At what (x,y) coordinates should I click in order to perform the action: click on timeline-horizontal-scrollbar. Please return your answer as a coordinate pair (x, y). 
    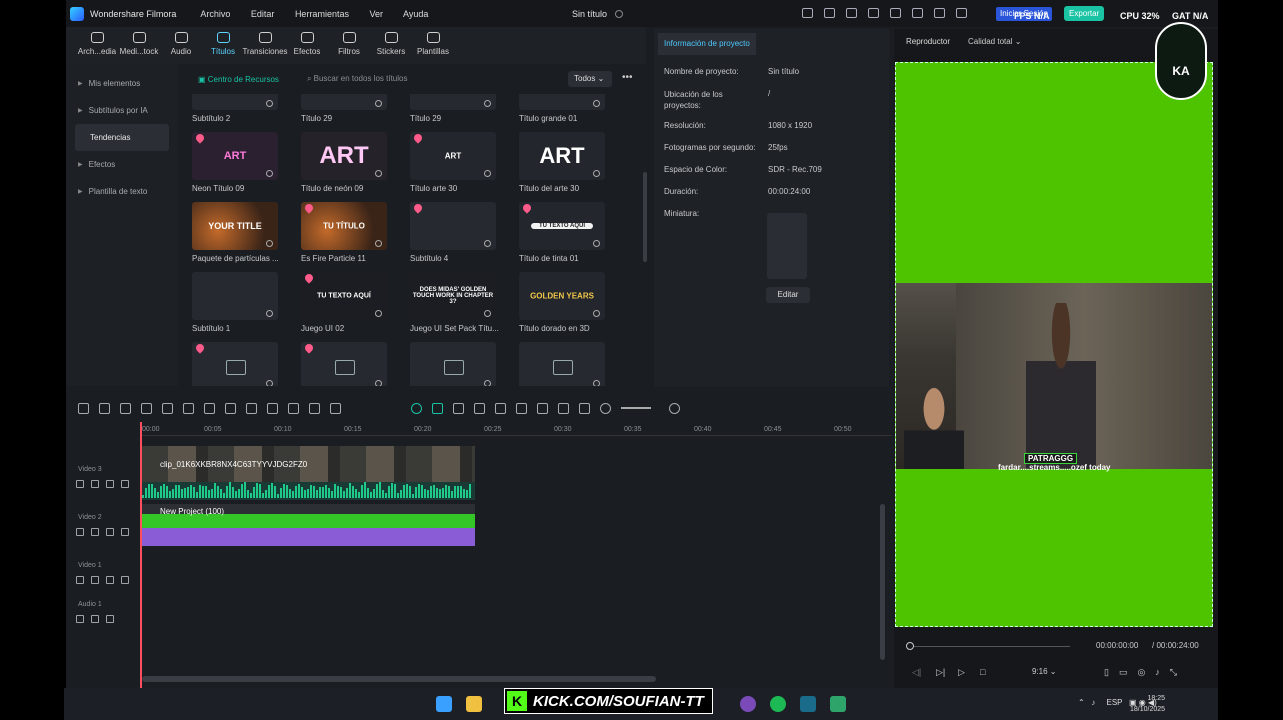
    Looking at the image, I should click on (399, 679).